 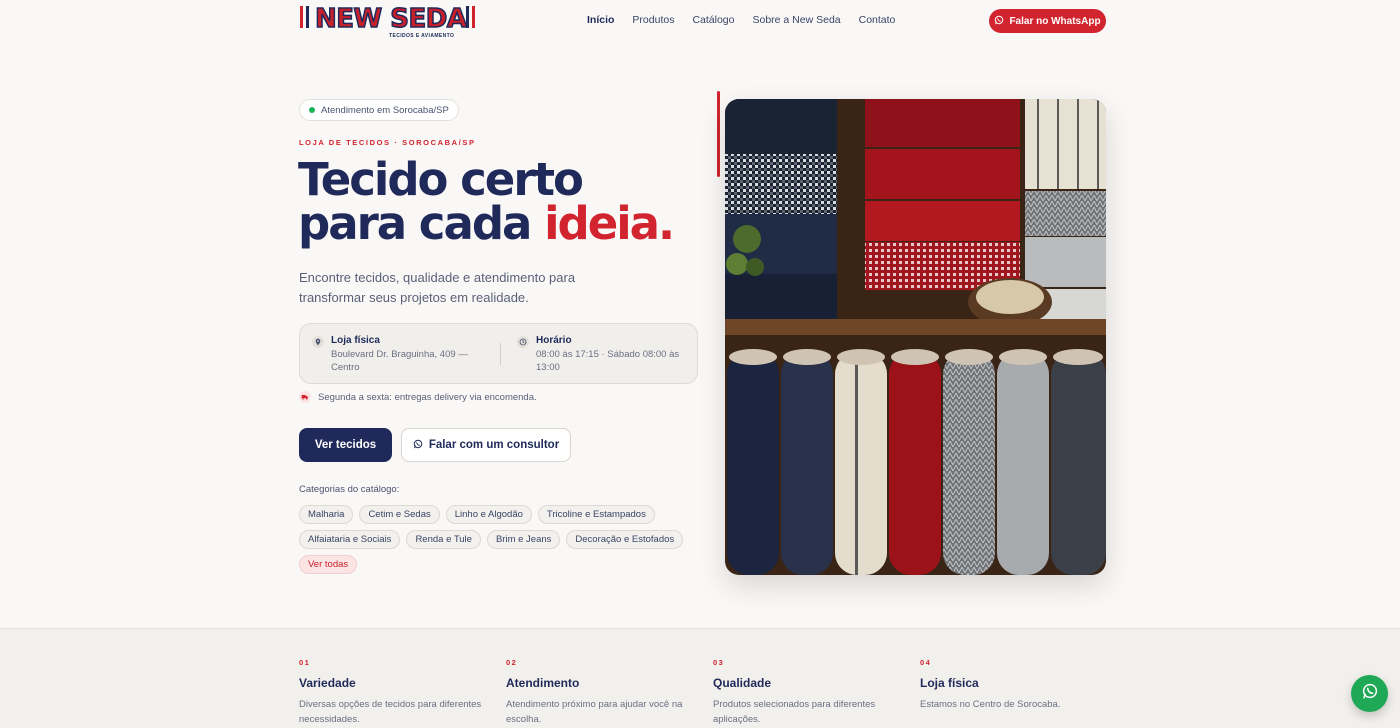 What do you see at coordinates (399, 361) in the screenshot?
I see `store-address-detail: Boulevard Dr. Braguinha, 409 — Centro` at bounding box center [399, 361].